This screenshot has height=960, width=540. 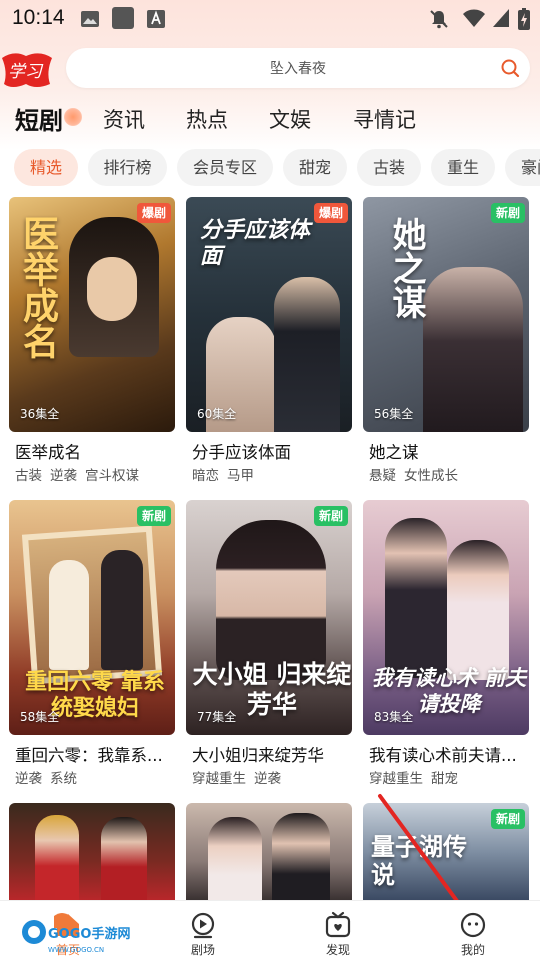 What do you see at coordinates (406, 268) in the screenshot?
I see `poster-title-text: 她之谋` at bounding box center [406, 268].